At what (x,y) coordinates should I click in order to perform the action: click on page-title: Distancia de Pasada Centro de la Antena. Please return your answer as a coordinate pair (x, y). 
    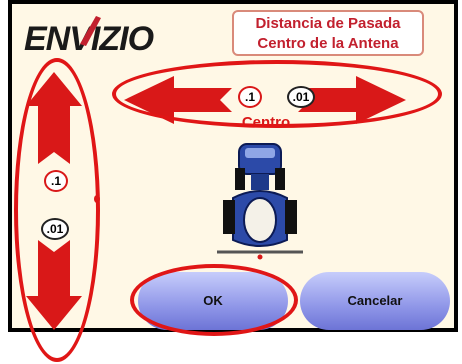
    Looking at the image, I should click on (328, 33).